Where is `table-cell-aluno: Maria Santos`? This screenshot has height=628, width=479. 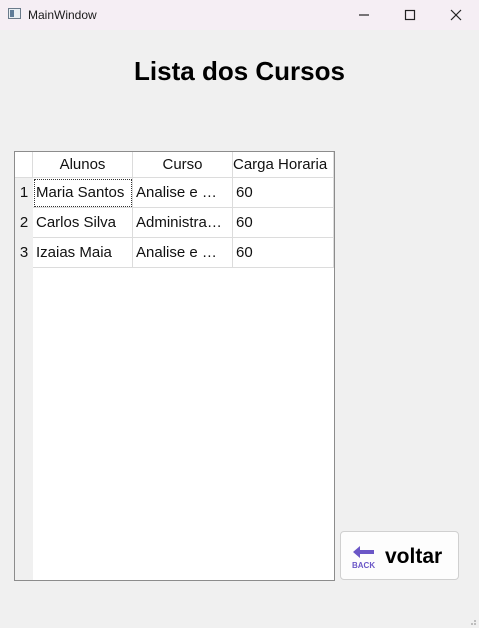
table-cell-aluno: Maria Santos is located at coordinates (83, 193).